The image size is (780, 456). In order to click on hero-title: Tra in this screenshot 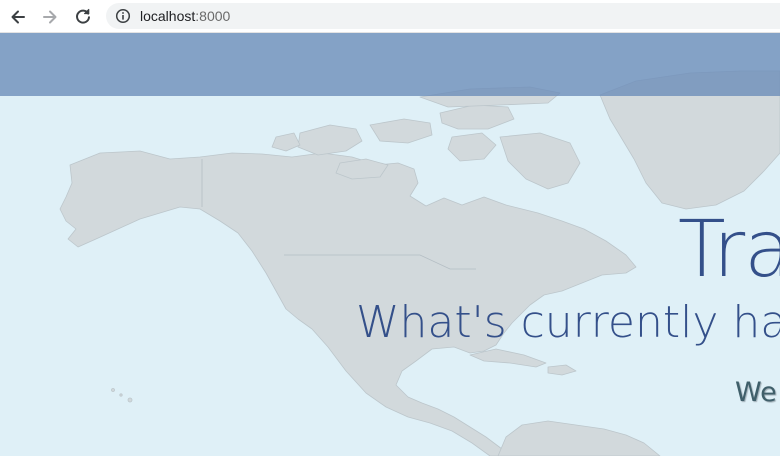, I will do `click(729, 250)`.